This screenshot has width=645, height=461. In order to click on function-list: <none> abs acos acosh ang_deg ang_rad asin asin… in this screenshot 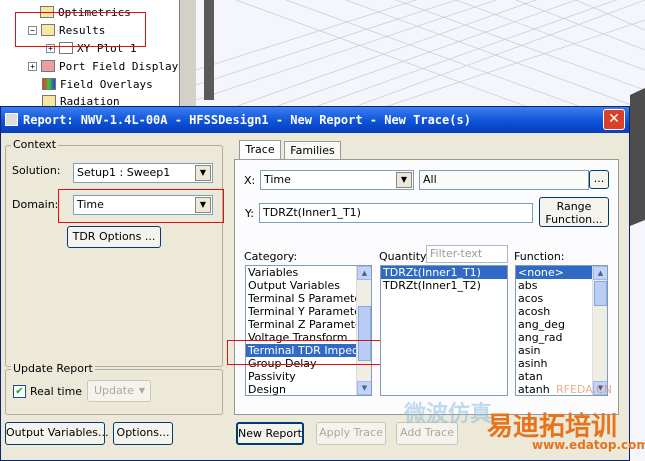, I will do `click(561, 330)`.